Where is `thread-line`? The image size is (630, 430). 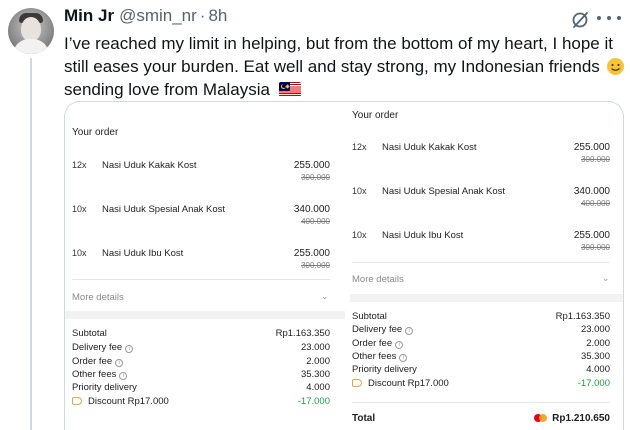 thread-line is located at coordinates (31, 244).